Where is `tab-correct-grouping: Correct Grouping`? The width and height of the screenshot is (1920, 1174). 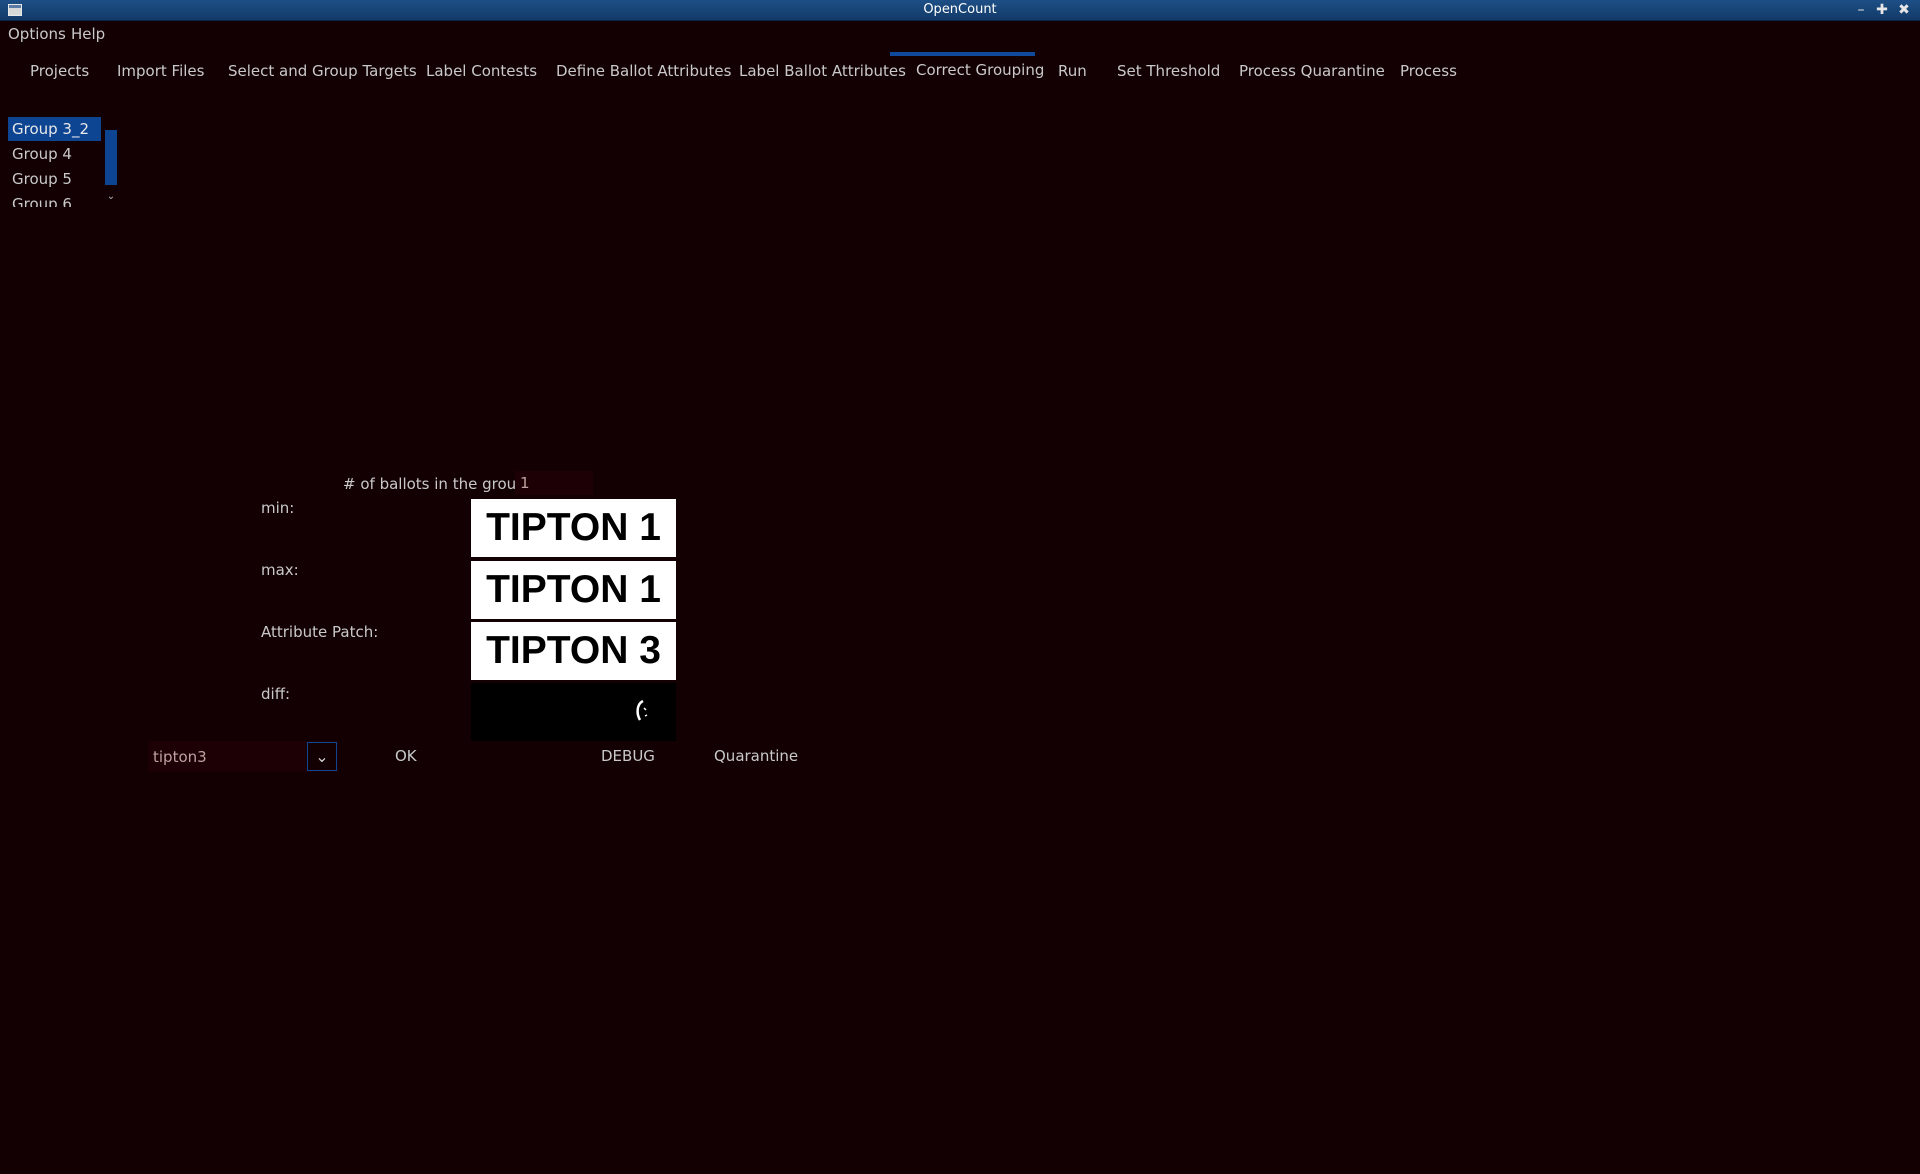
tab-correct-grouping: Correct Grouping is located at coordinates (980, 70).